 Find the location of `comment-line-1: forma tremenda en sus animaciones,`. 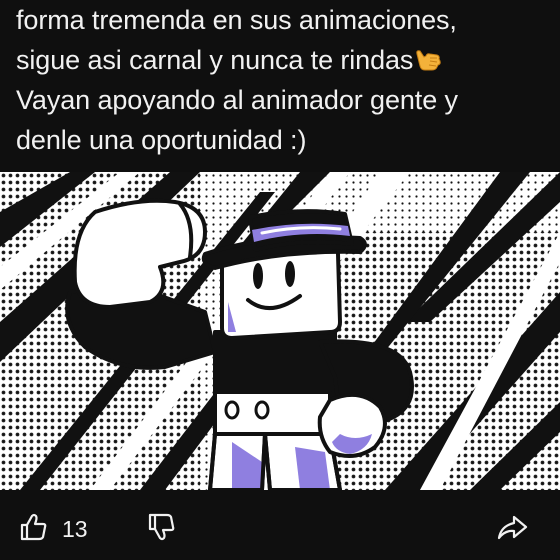

comment-line-1: forma tremenda en sus animaciones, is located at coordinates (236, 20).